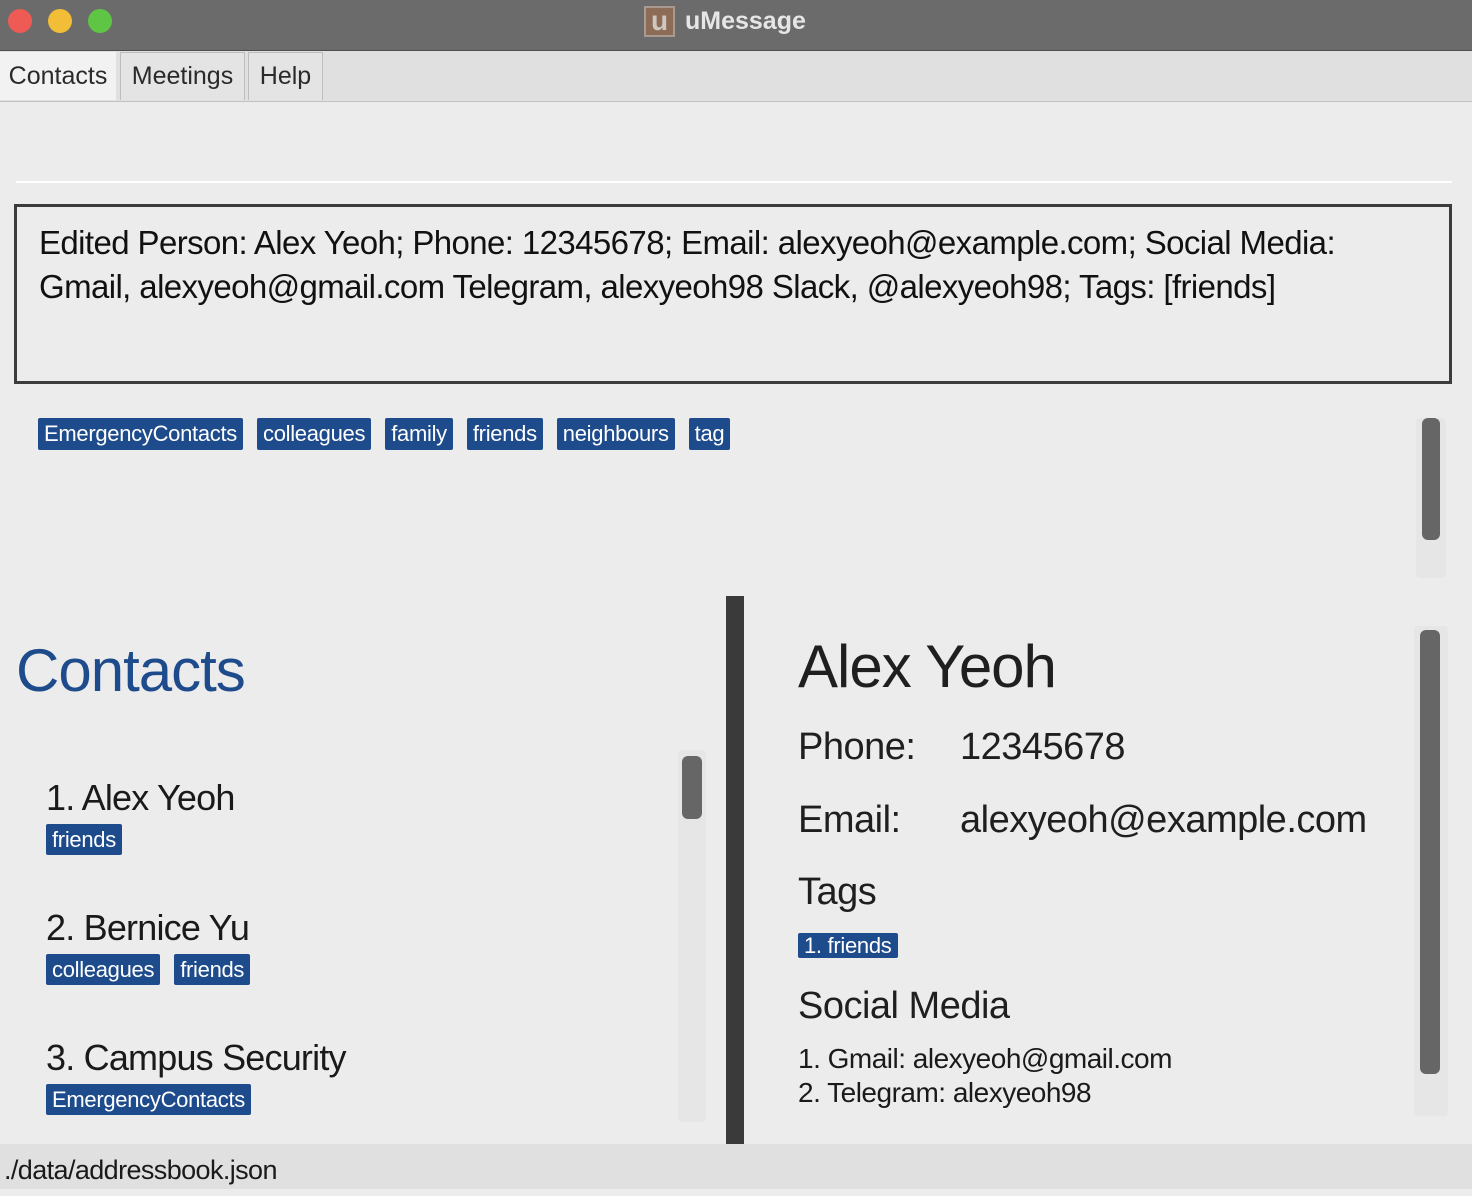  Describe the element at coordinates (927, 666) in the screenshot. I see `detail-name: Alex Yeoh` at that location.